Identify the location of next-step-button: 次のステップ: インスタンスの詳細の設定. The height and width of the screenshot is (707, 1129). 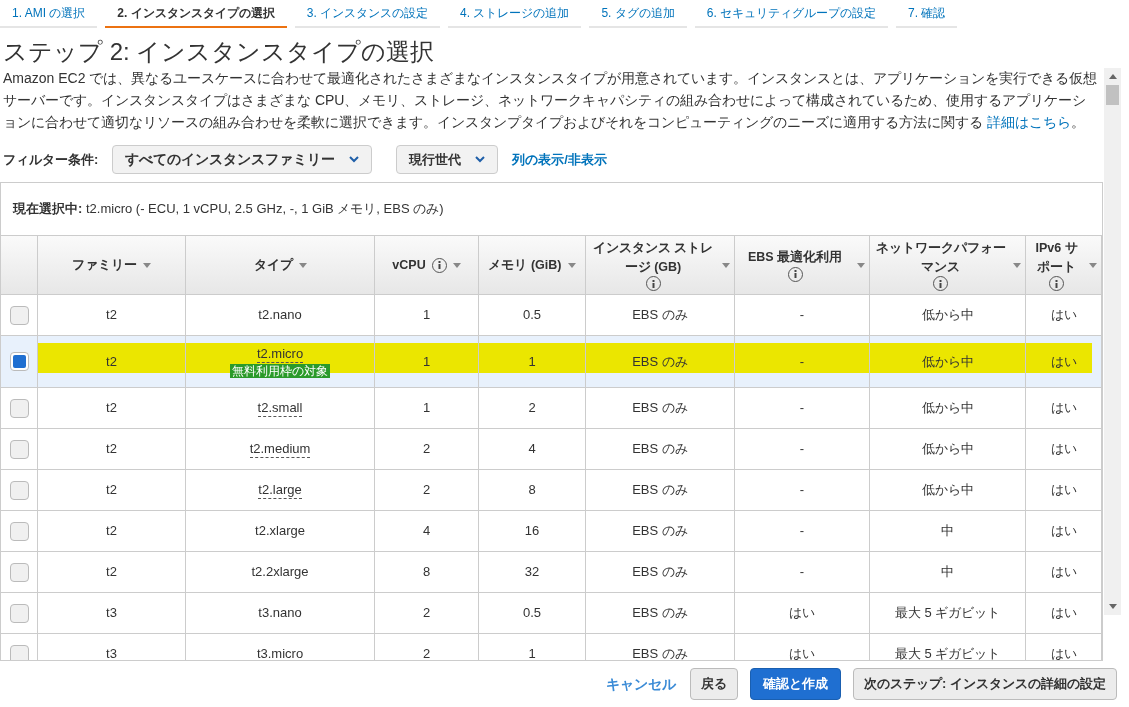
(985, 684).